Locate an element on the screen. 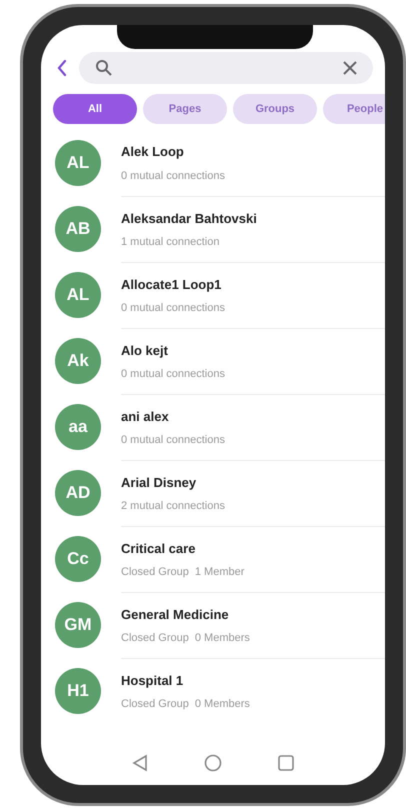 The width and height of the screenshot is (406, 812). search-icon is located at coordinates (104, 68).